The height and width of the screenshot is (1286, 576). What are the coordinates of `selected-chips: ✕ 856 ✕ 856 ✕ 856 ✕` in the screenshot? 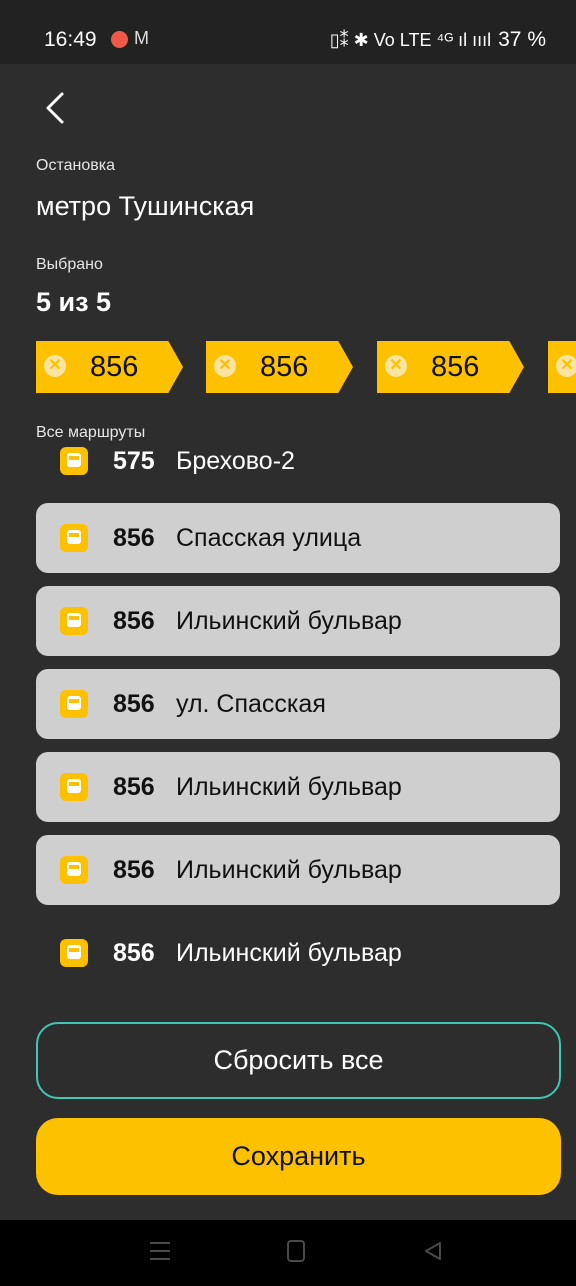 It's located at (306, 367).